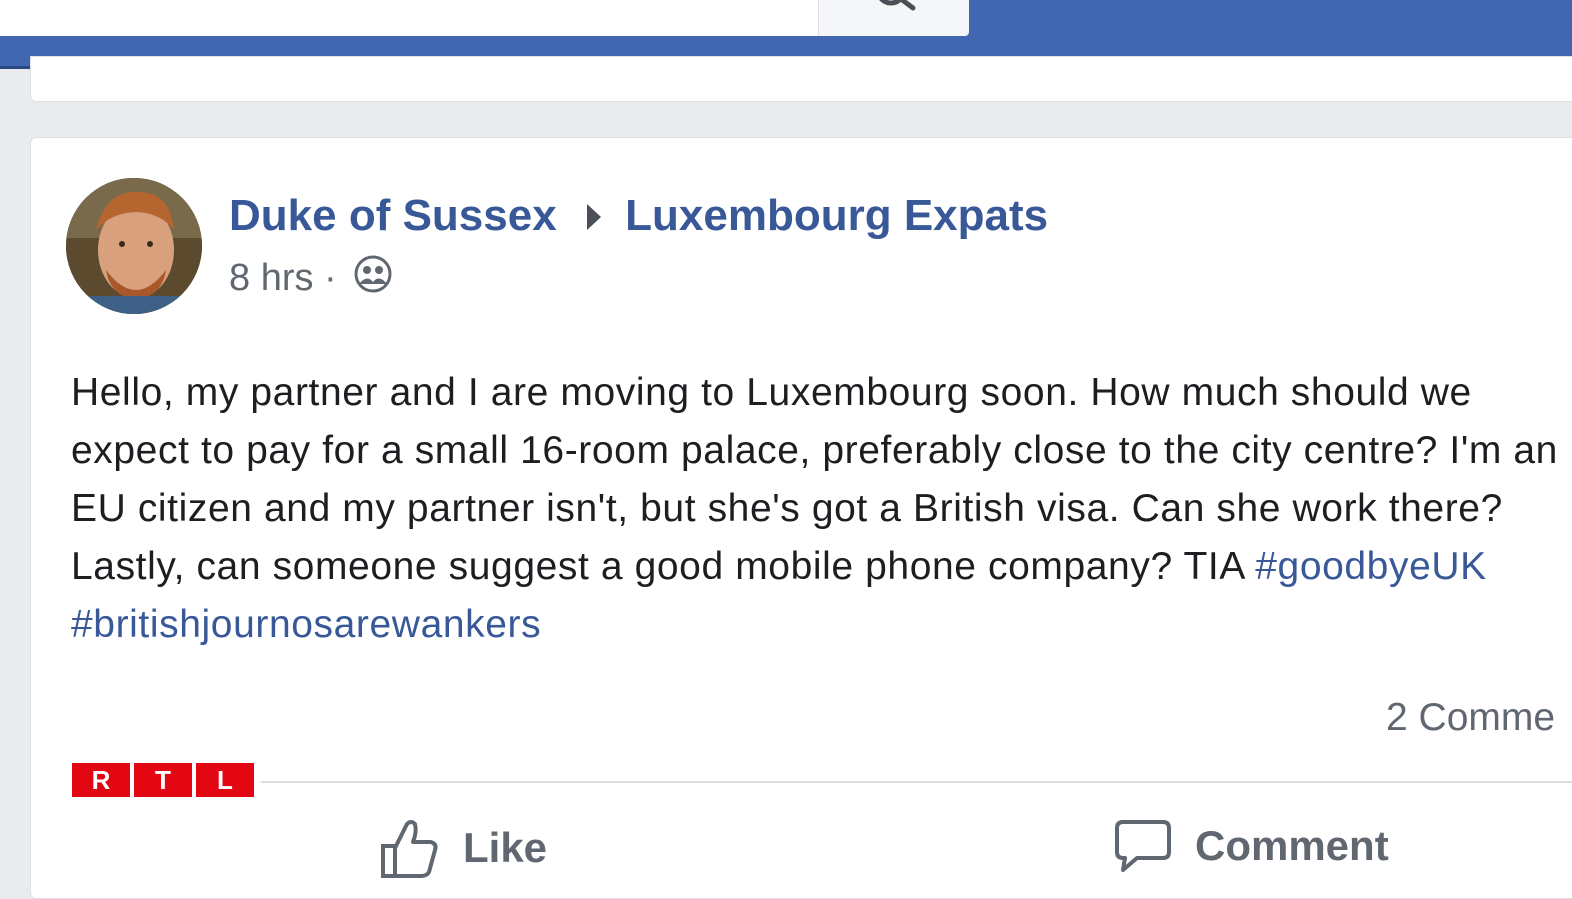  I want to click on like-button: Like, so click(463, 848).